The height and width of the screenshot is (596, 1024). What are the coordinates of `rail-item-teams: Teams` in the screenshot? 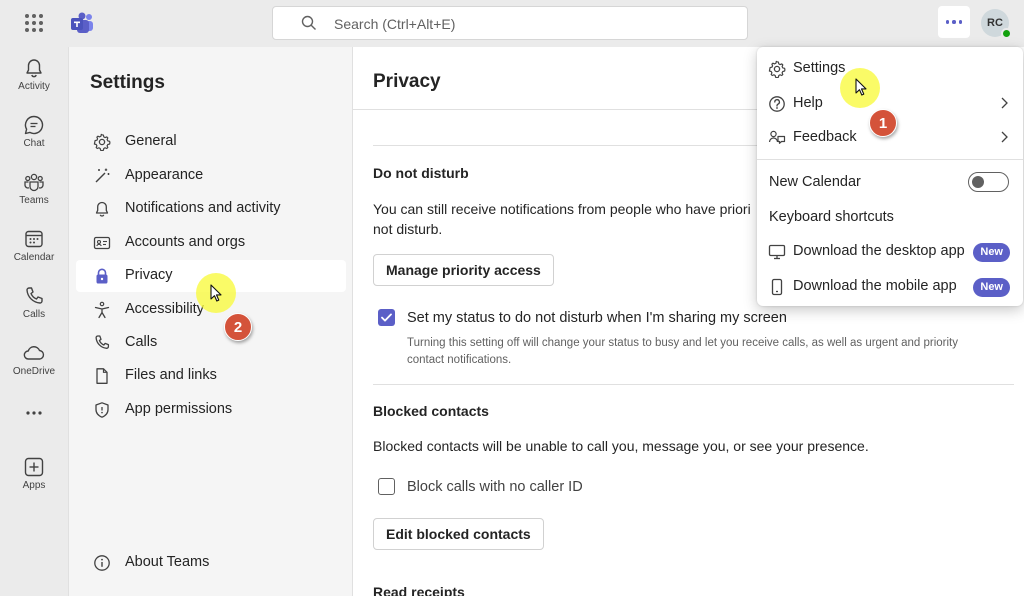 It's located at (34, 188).